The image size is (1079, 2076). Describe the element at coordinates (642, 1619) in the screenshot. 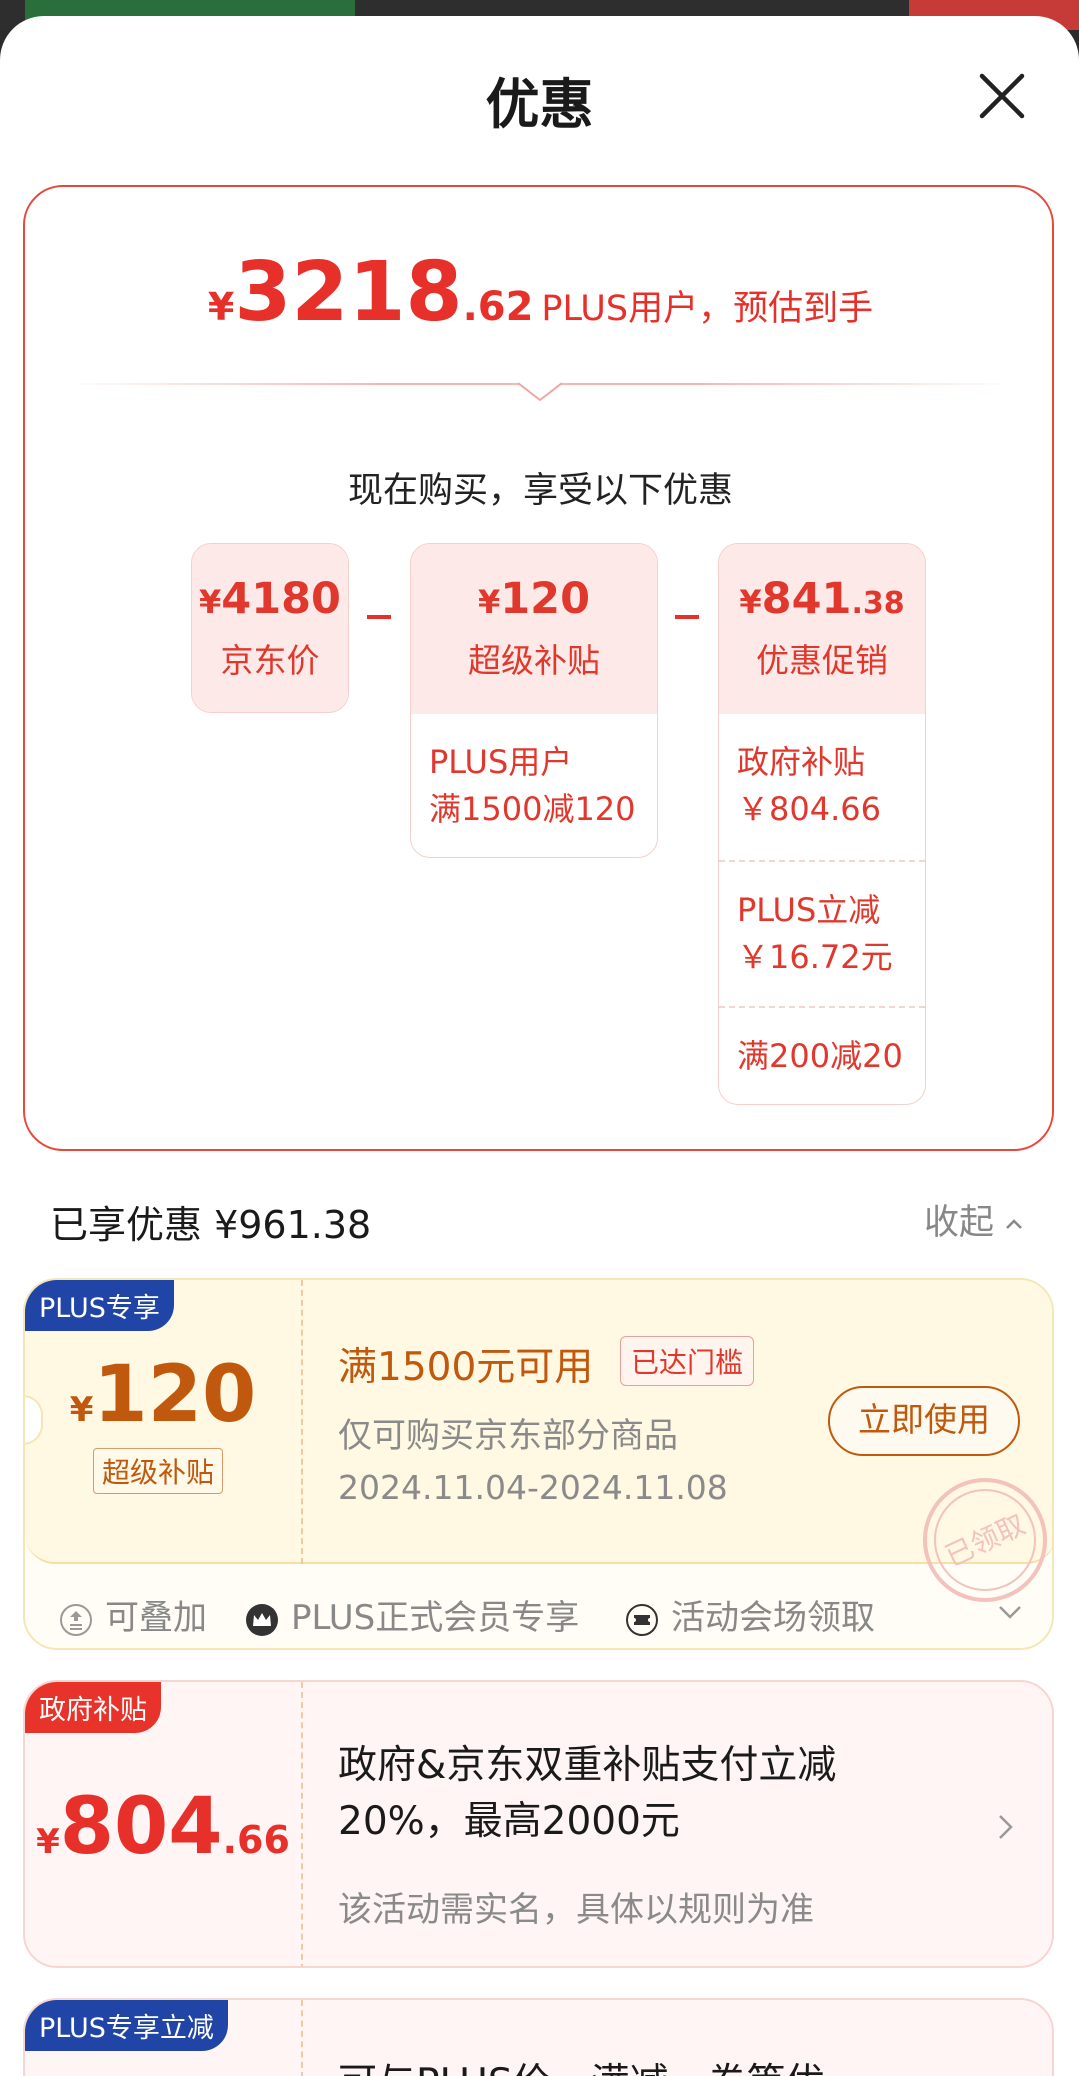

I see `ticket-icon` at that location.